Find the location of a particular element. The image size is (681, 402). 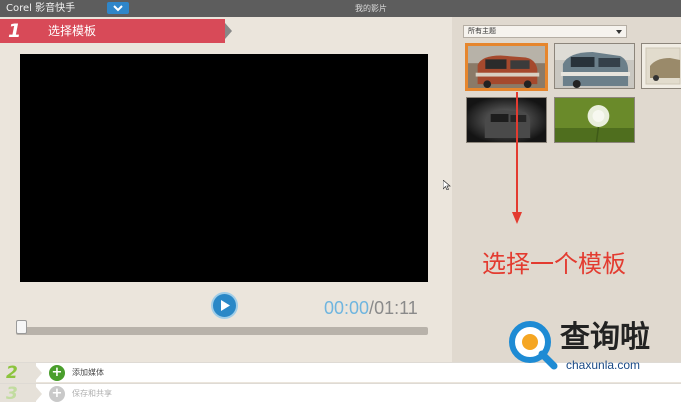

watermark-title: 查询啦 is located at coordinates (605, 337).